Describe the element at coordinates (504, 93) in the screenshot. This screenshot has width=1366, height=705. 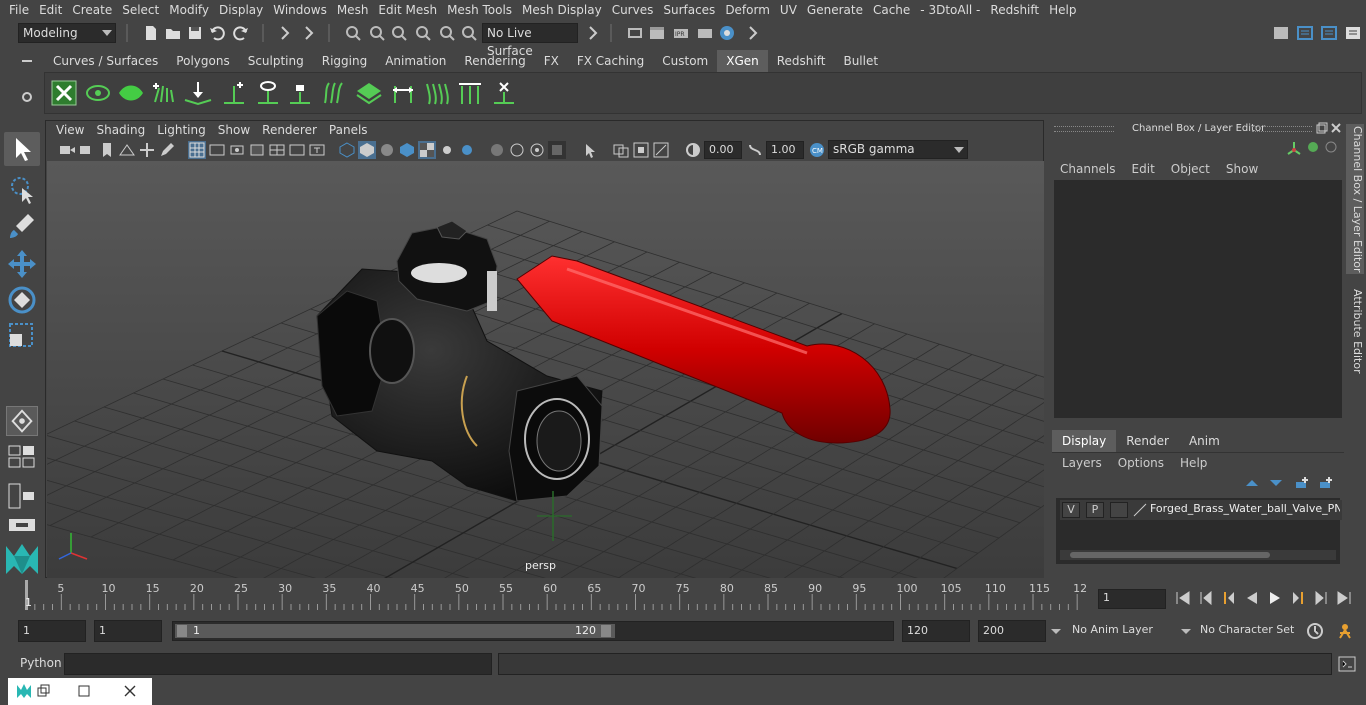
I see `xgen-delete-guide-icon` at that location.